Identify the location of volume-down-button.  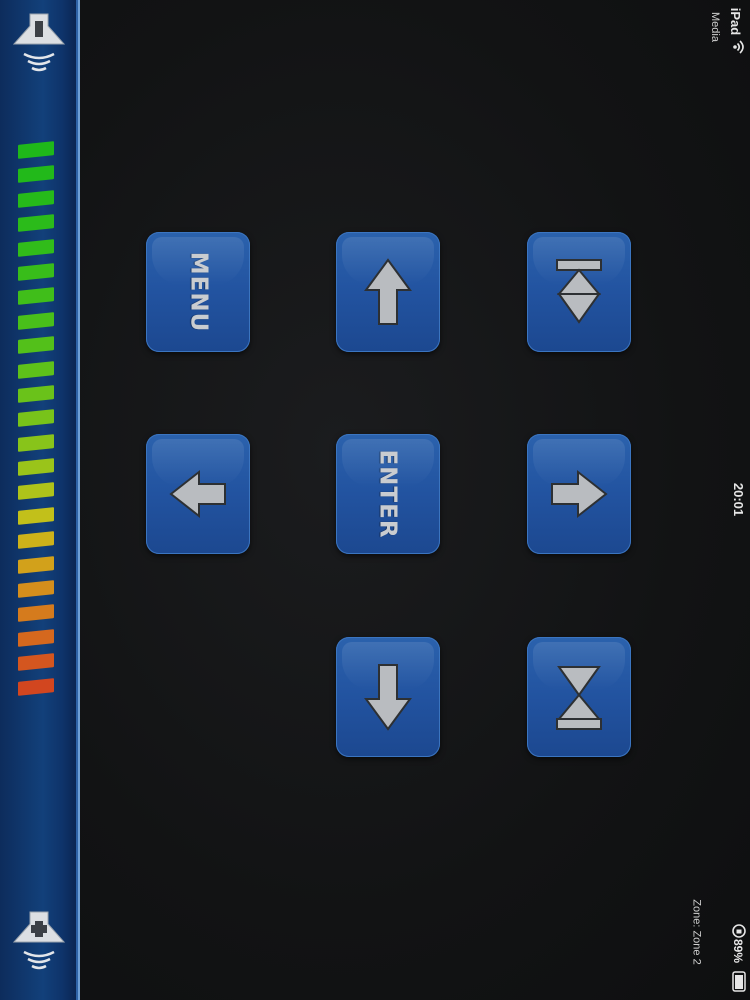
(39, 43).